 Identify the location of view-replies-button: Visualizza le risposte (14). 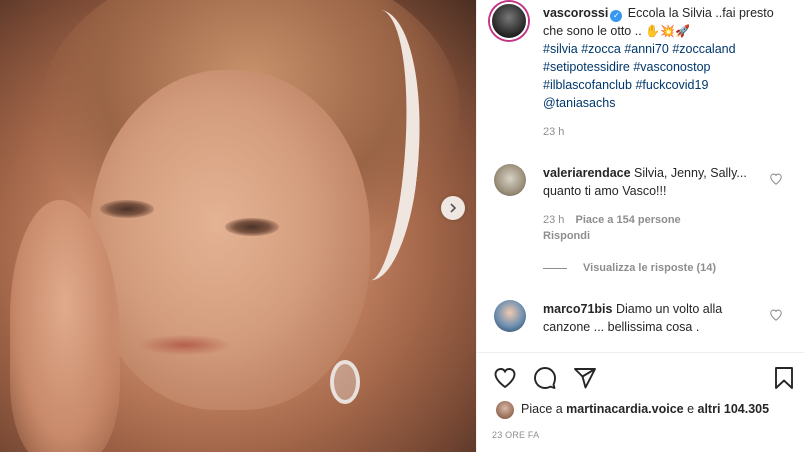
(629, 268).